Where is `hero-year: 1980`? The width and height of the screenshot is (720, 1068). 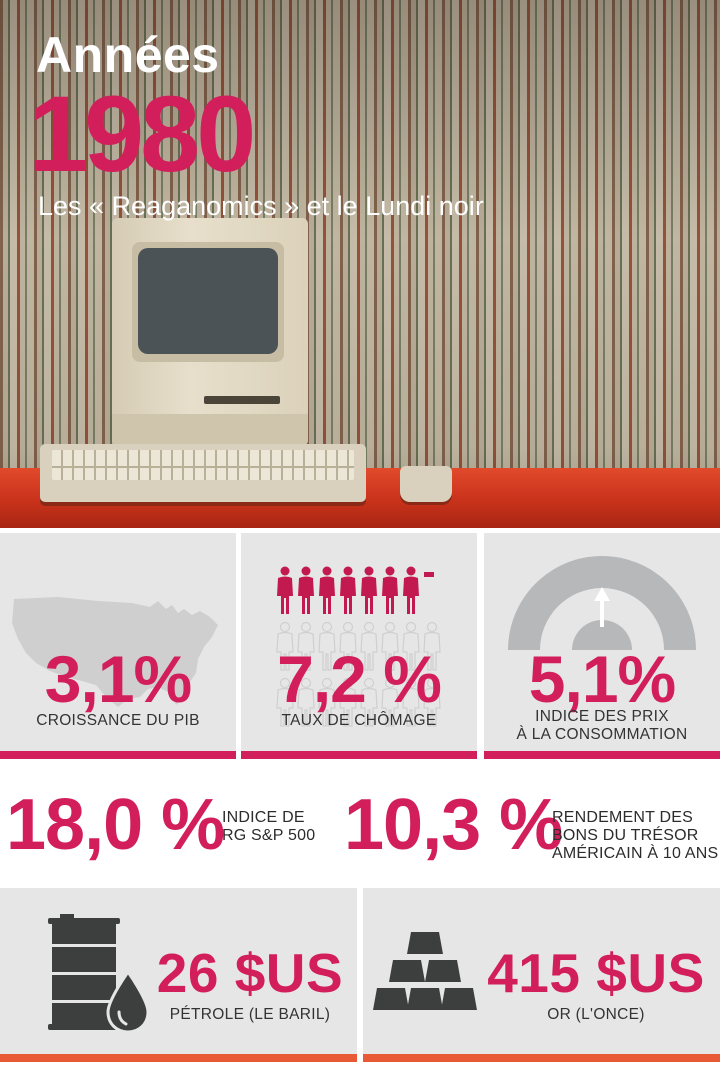
hero-year: 1980 is located at coordinates (142, 133).